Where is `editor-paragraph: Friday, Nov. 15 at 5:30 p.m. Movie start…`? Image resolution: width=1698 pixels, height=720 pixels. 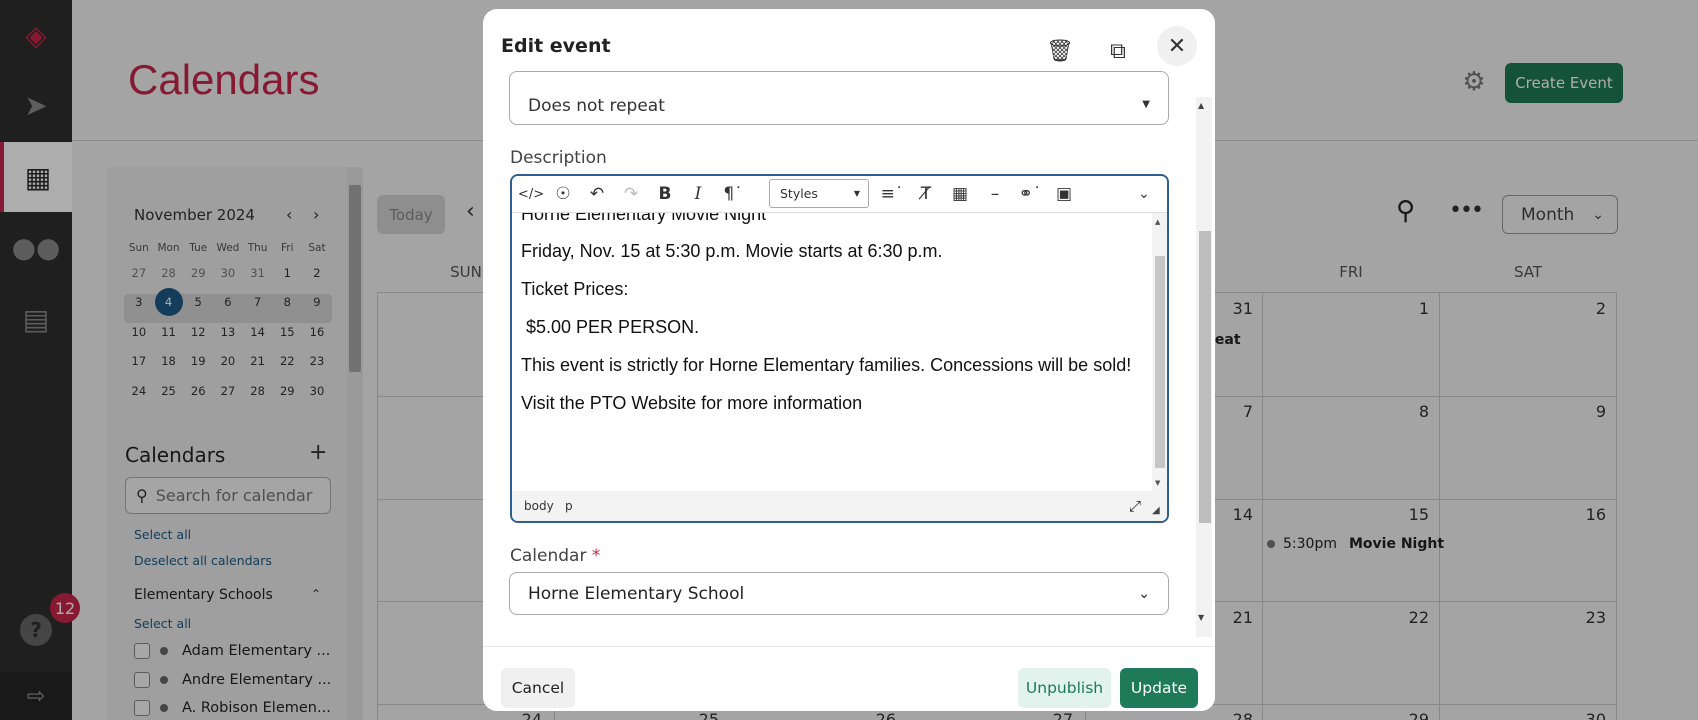 editor-paragraph: Friday, Nov. 15 at 5:30 p.m. Movie start… is located at coordinates (732, 251).